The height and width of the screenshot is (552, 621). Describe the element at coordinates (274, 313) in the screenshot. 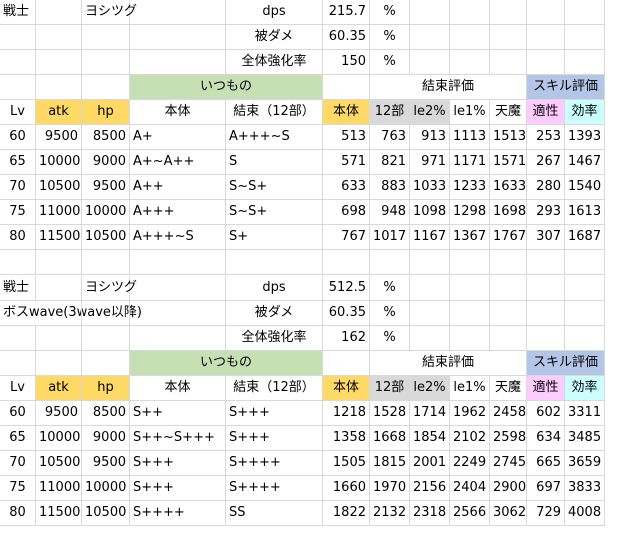

I see `info-cell: 被ダメ` at that location.